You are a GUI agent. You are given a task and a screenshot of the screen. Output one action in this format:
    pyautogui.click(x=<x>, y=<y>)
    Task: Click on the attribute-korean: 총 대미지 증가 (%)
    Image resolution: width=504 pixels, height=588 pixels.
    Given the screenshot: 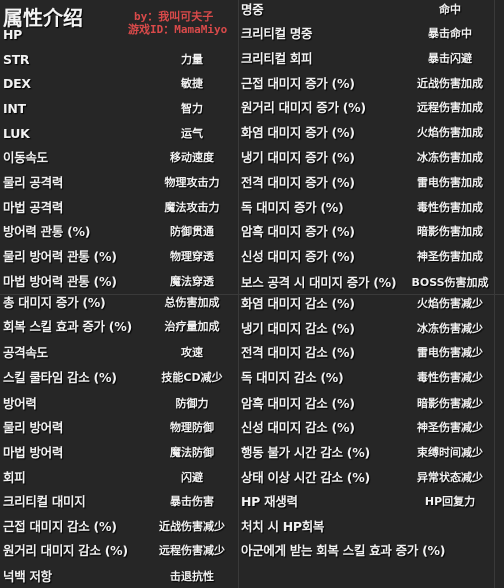 What is the action you would take?
    pyautogui.click(x=54, y=302)
    